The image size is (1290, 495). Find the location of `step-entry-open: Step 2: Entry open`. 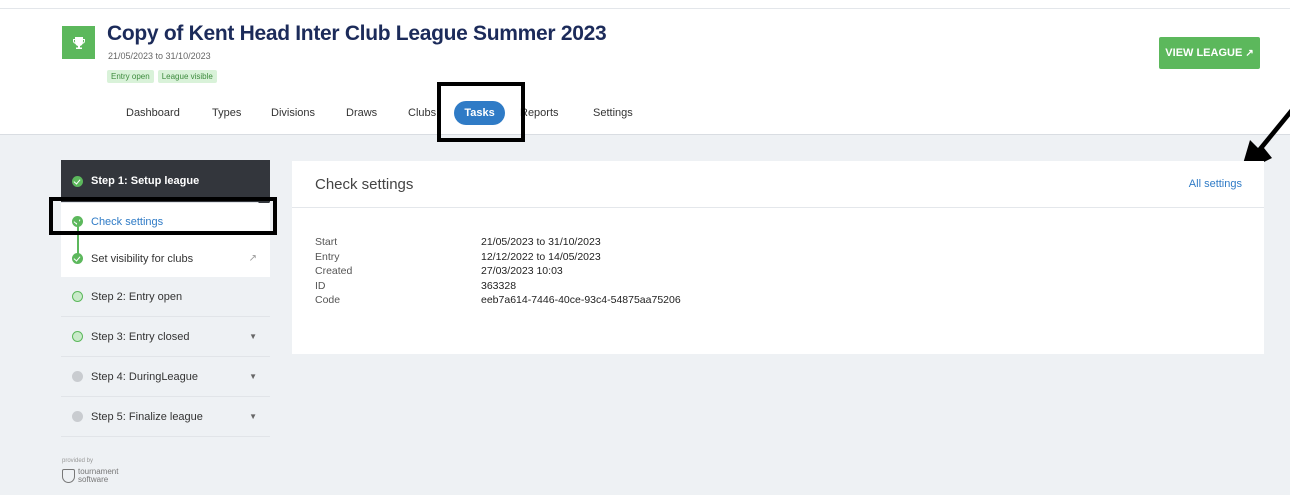

step-entry-open: Step 2: Entry open is located at coordinates (165, 297).